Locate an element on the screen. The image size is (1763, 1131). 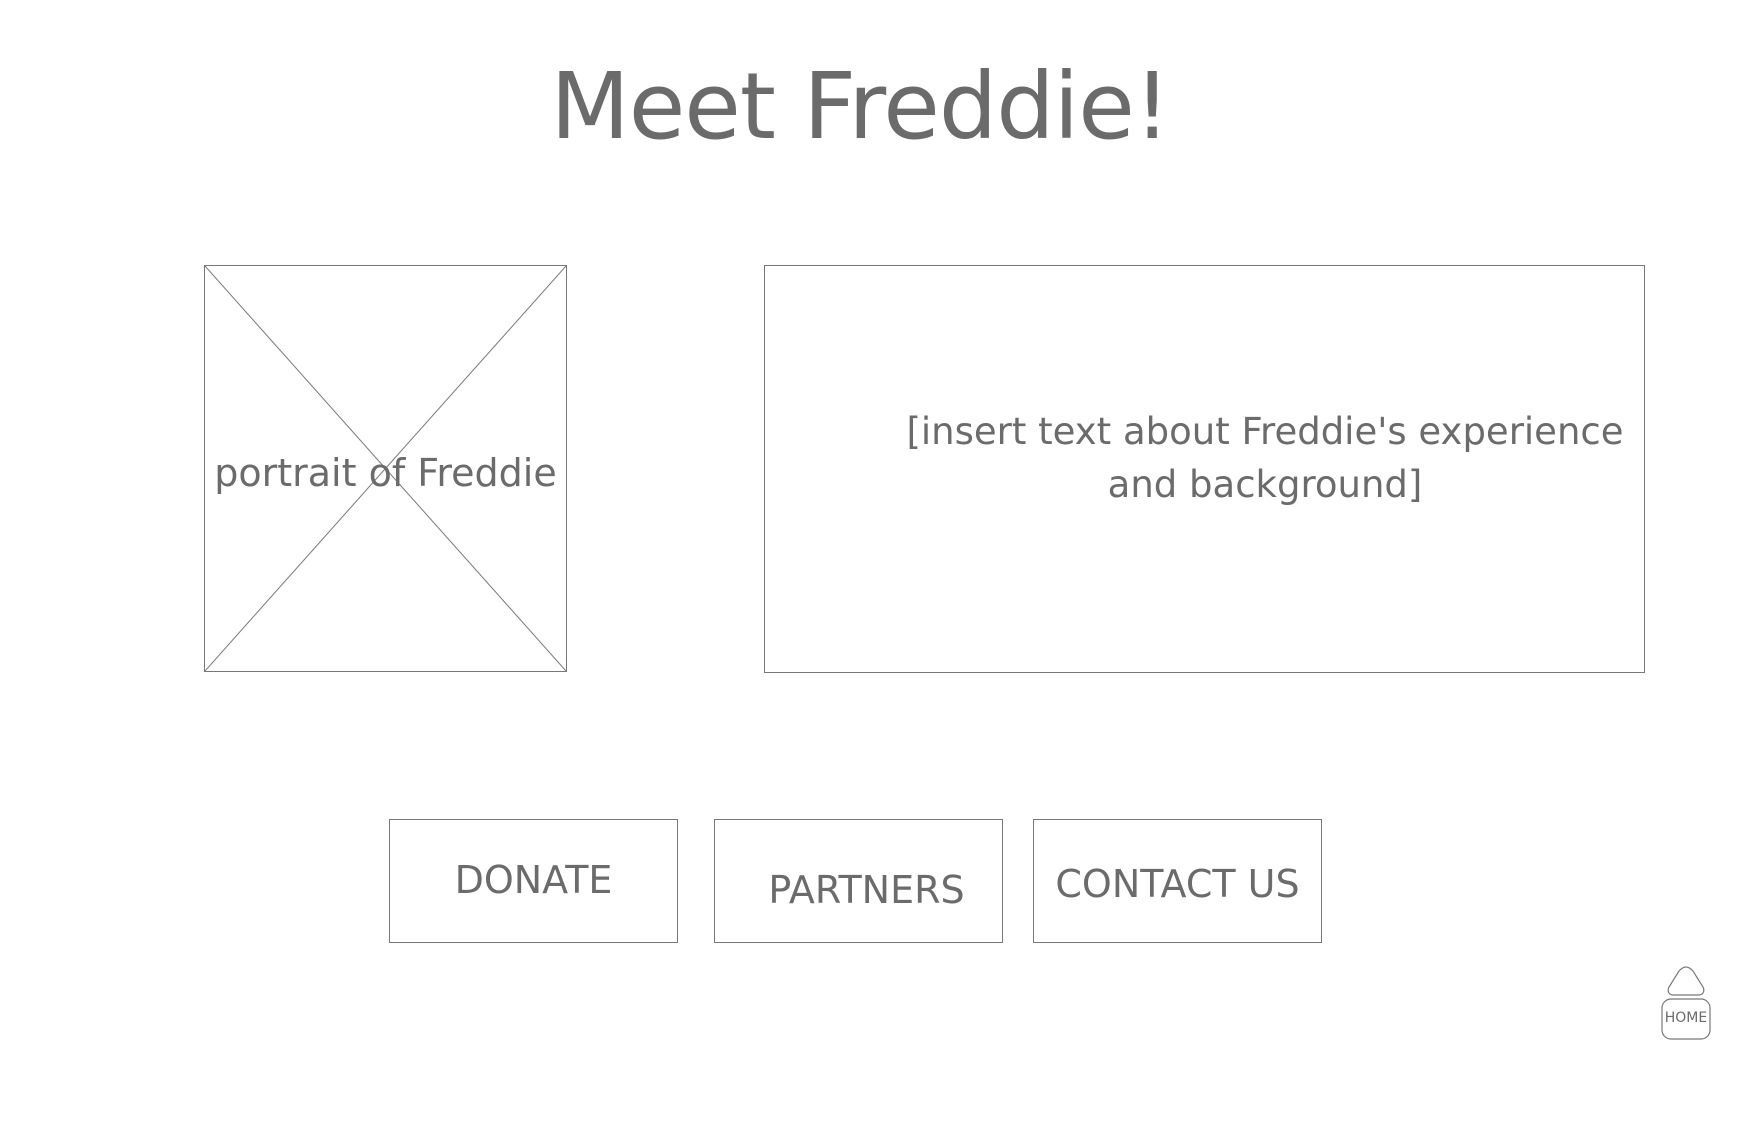
page-title: Meet Freddie! is located at coordinates (860, 106).